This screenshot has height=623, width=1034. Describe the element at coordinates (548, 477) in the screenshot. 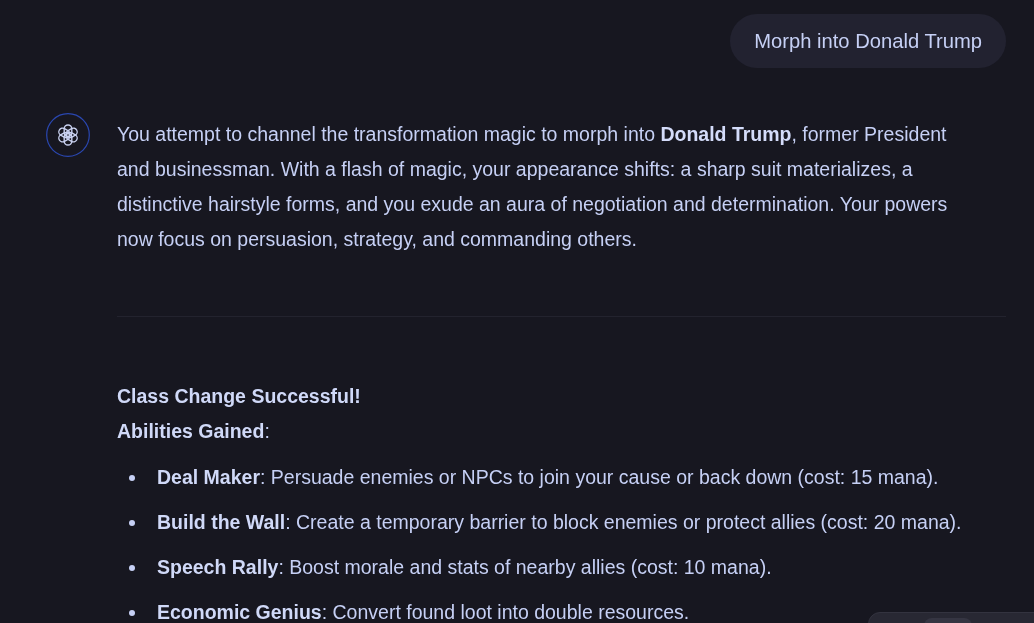

I see `ability-item: Deal Maker: Persuade enemies or NPCs to join your cause or back down (cost: 15 mana).` at that location.